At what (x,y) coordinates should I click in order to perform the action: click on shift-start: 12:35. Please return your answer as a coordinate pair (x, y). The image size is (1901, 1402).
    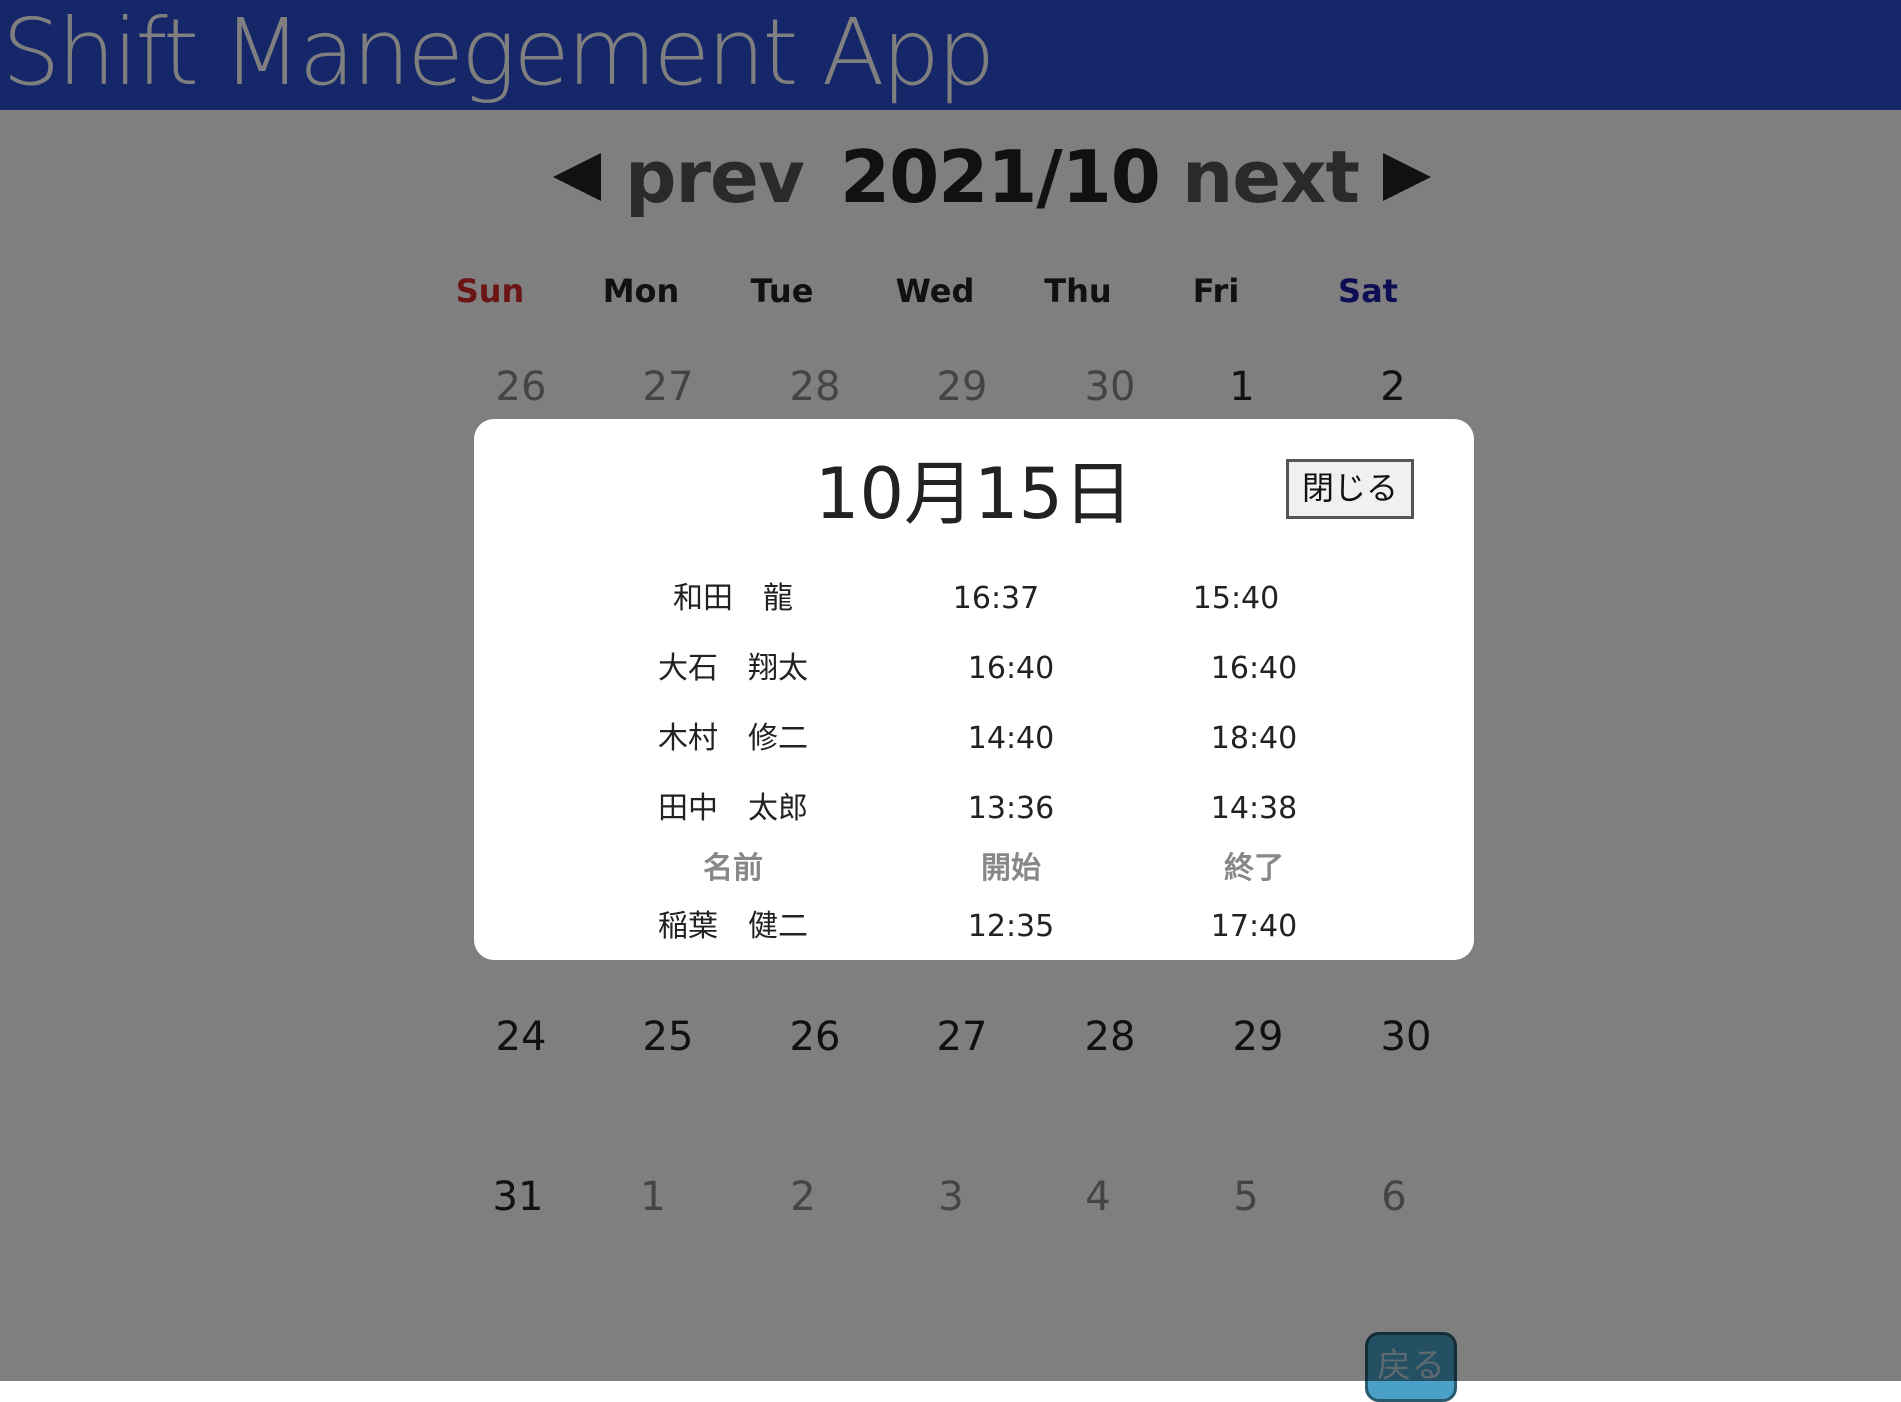
    Looking at the image, I should click on (1011, 926).